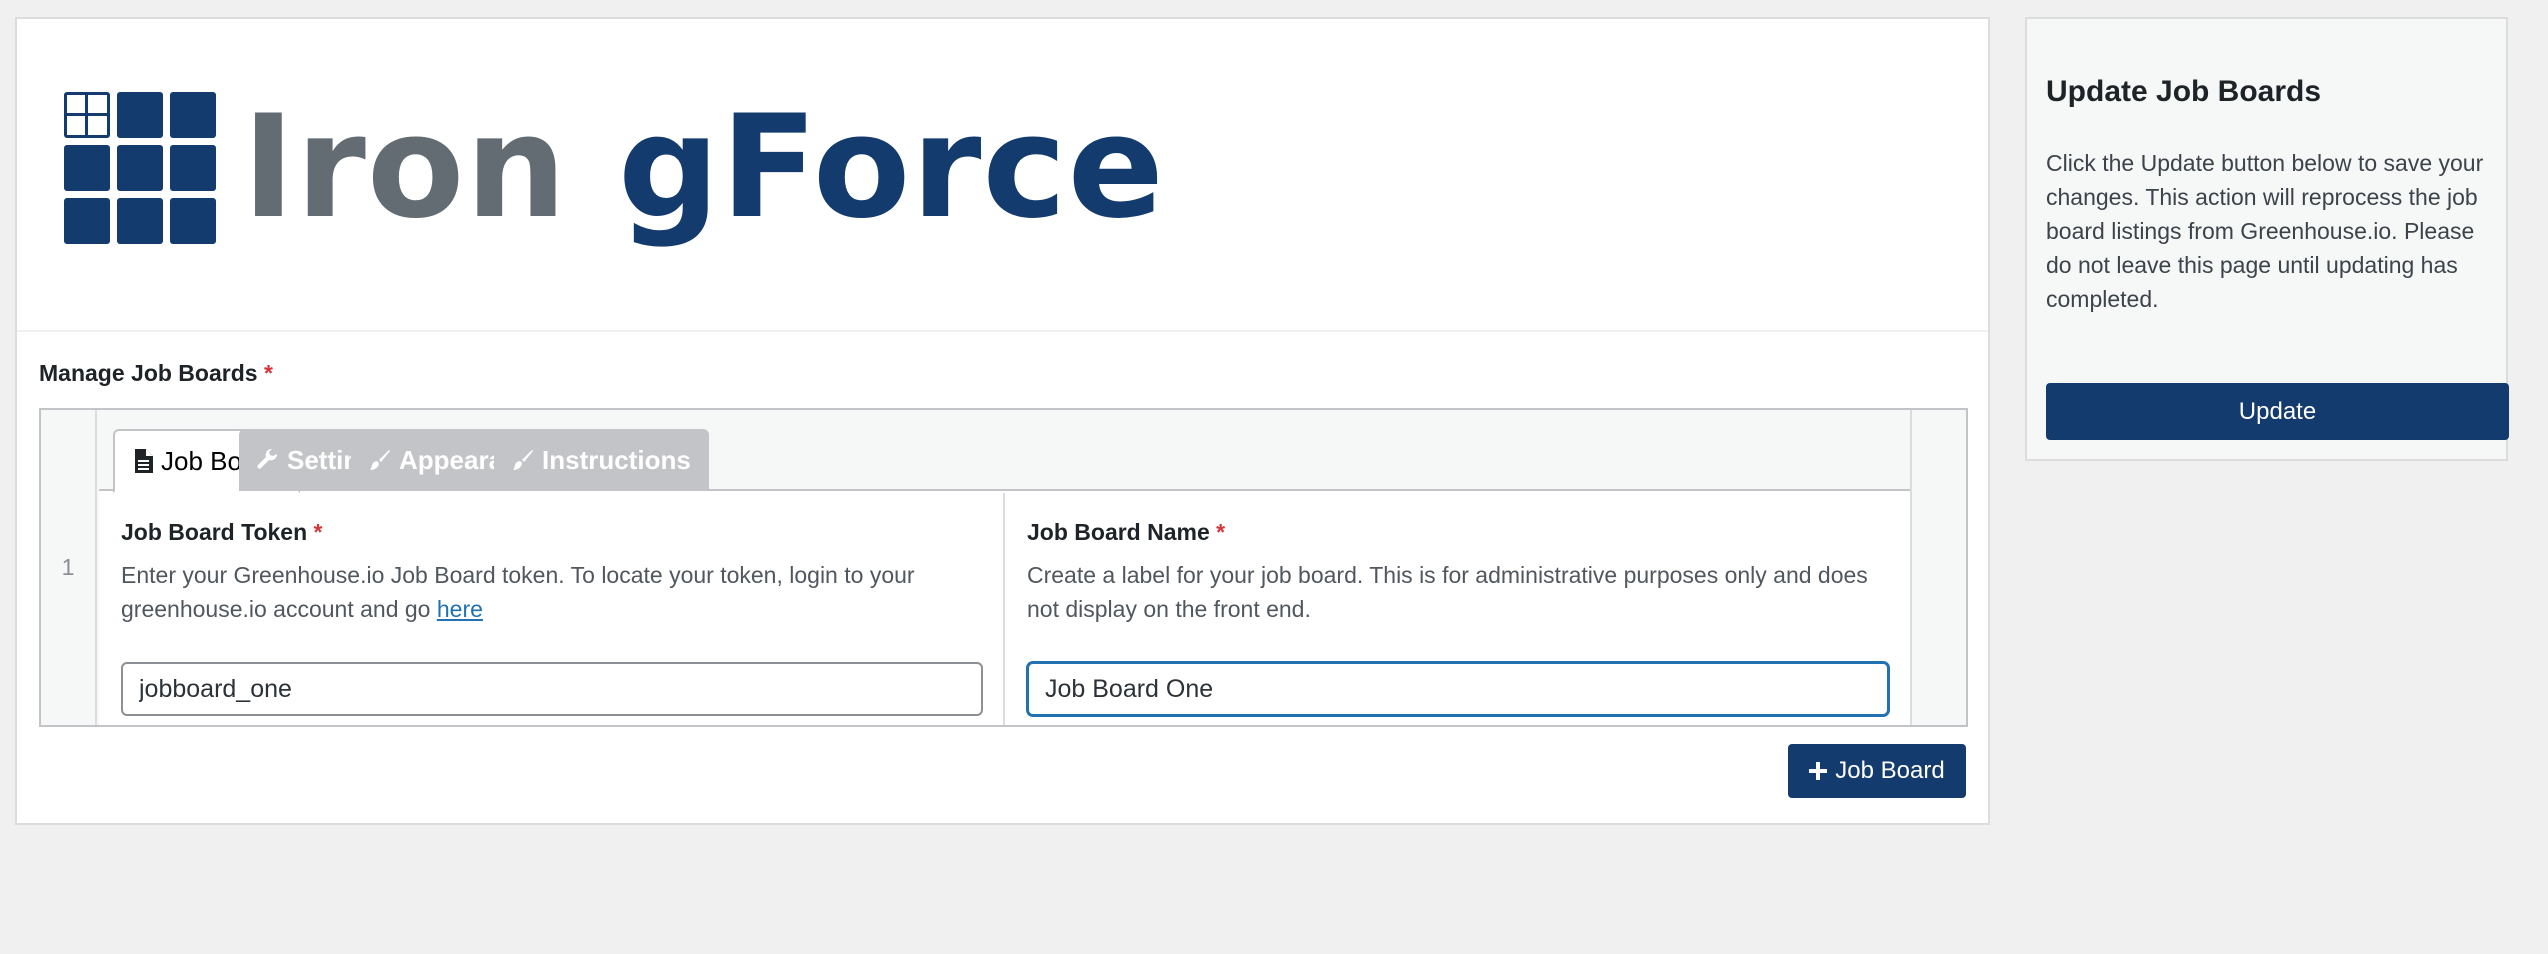 Image resolution: width=2548 pixels, height=954 pixels. Describe the element at coordinates (1458, 689) in the screenshot. I see `job-board-name-input` at that location.